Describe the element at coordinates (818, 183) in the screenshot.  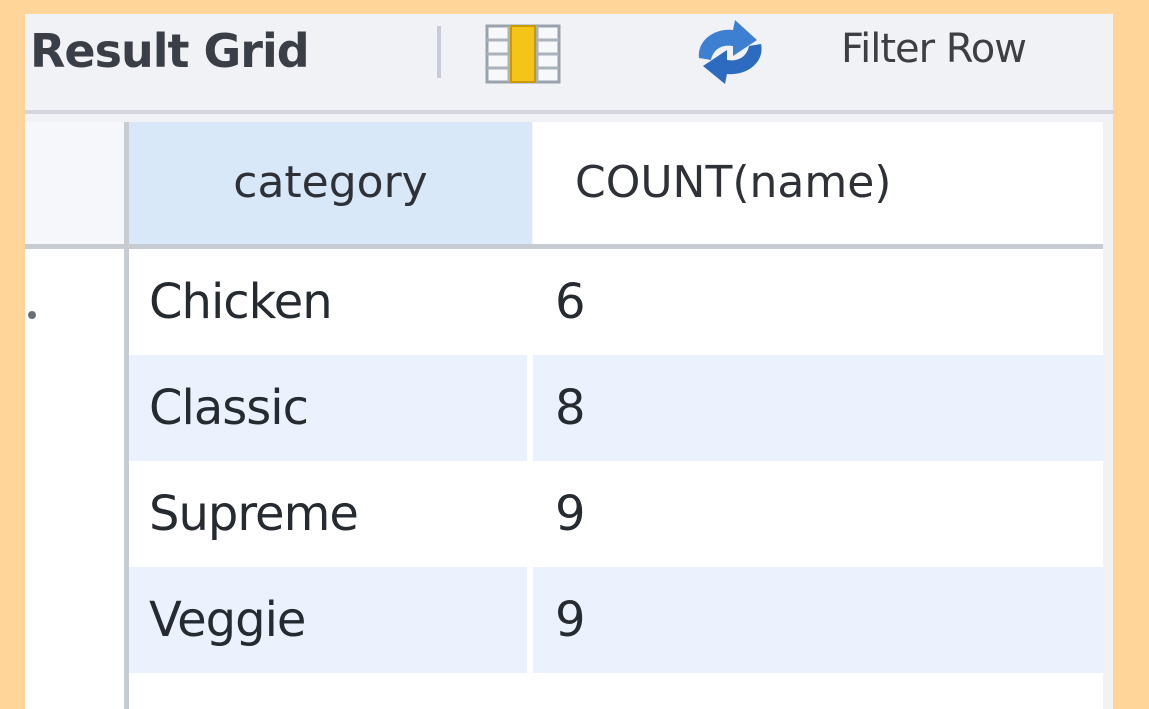
I see `column-header-count-name: COUNT(name)` at that location.